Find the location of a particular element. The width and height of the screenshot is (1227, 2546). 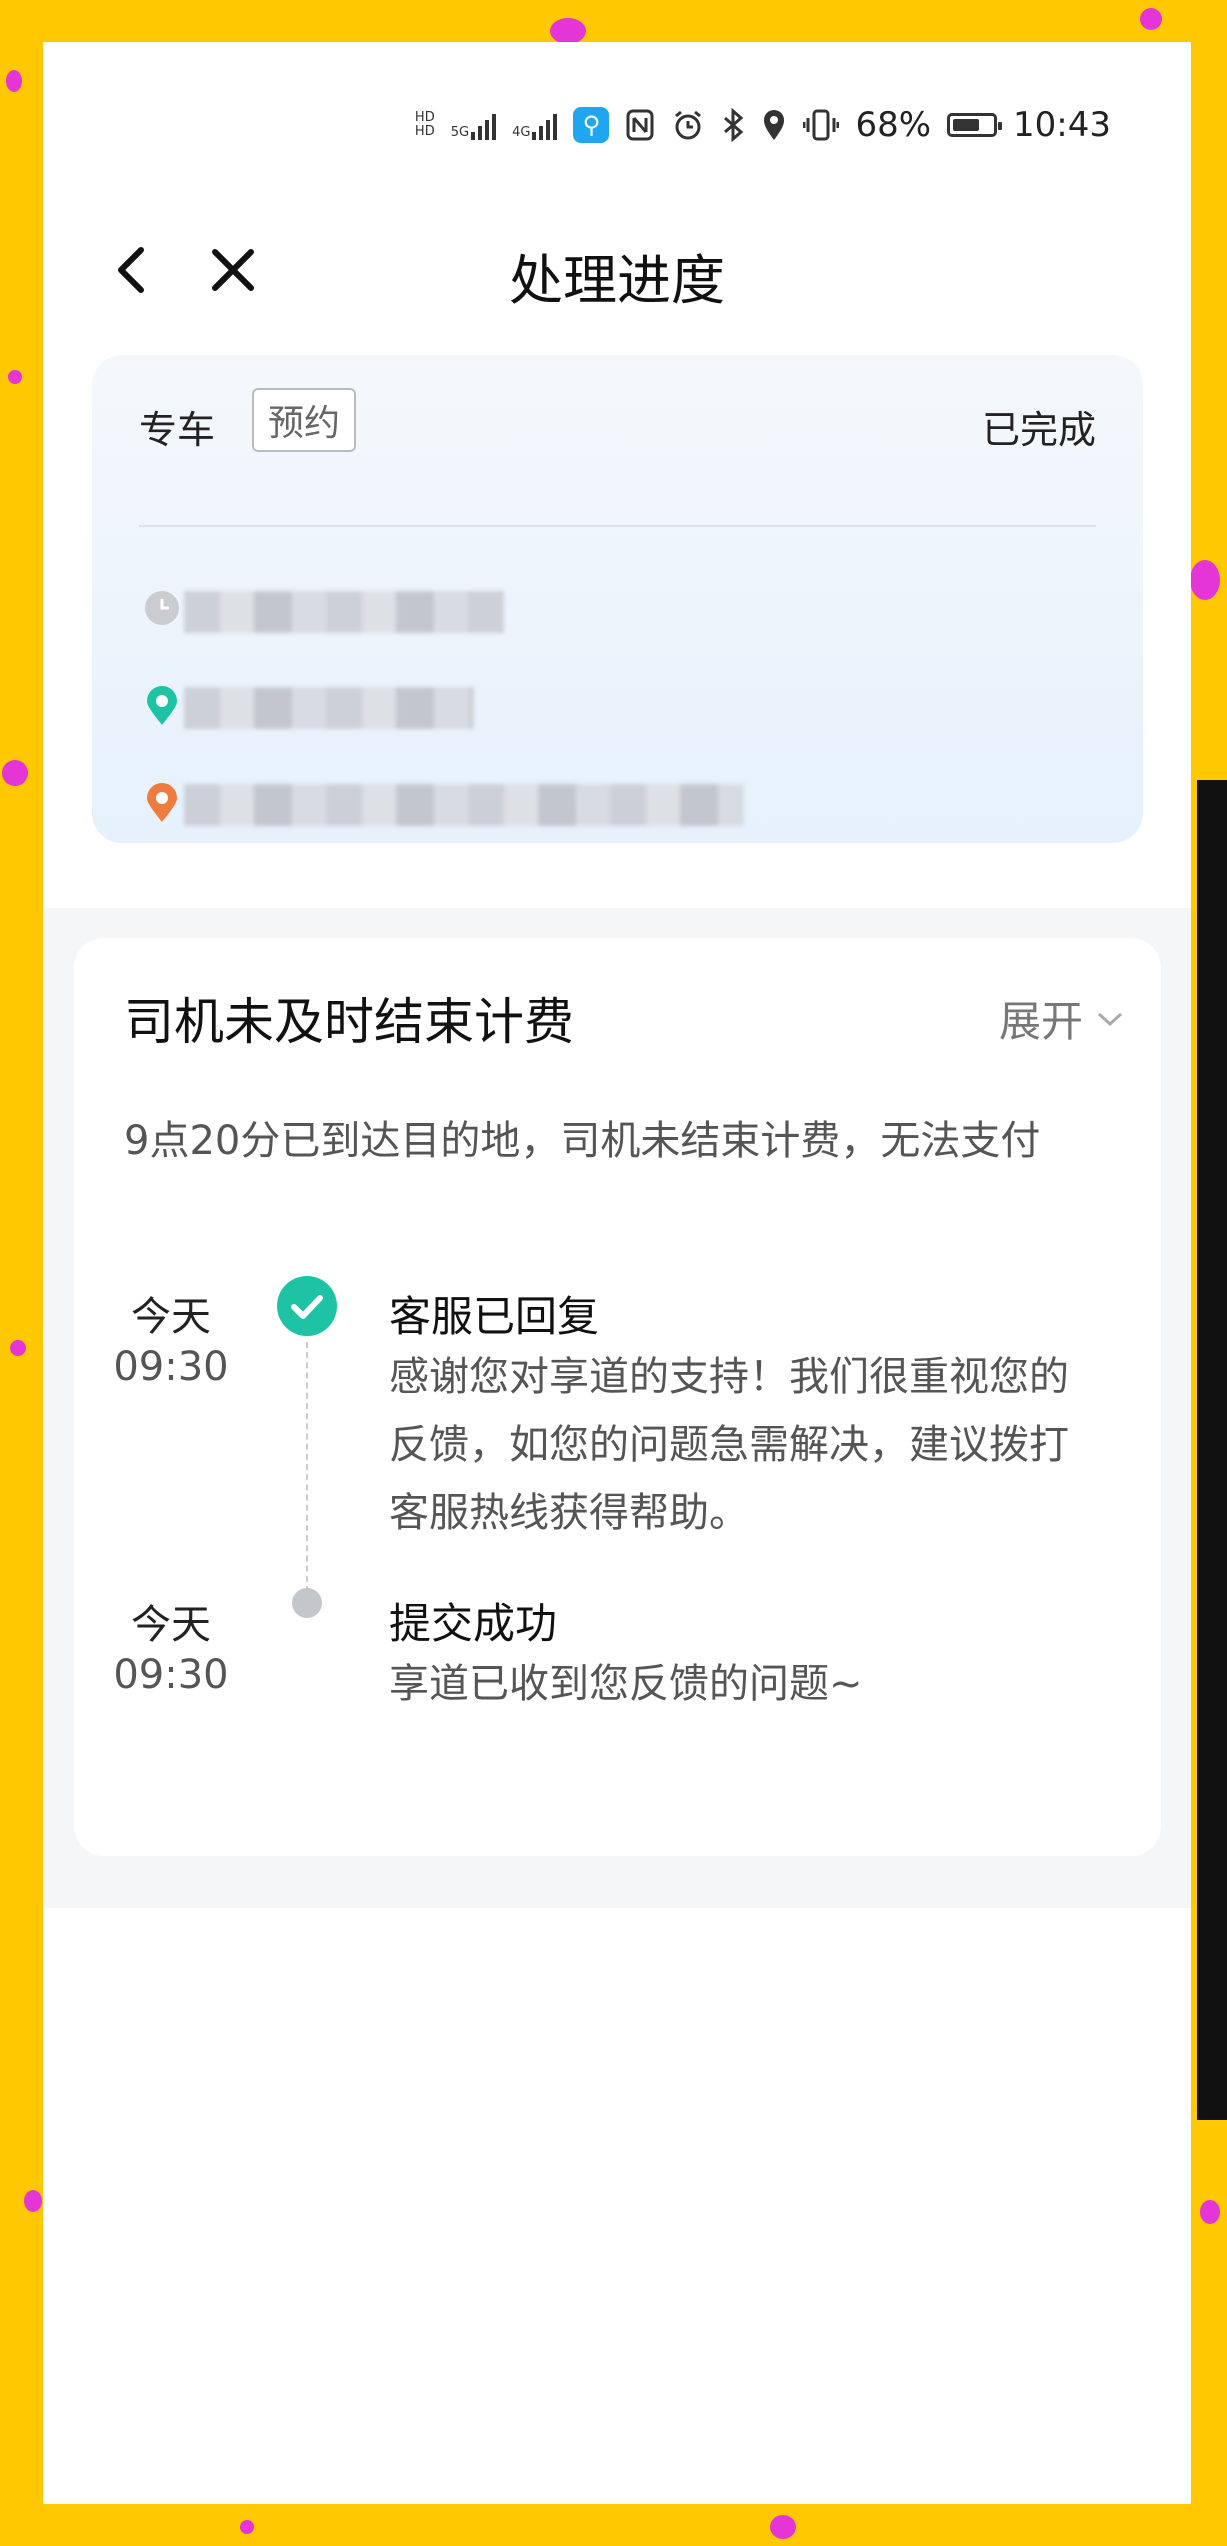

battery-icon is located at coordinates (975, 125).